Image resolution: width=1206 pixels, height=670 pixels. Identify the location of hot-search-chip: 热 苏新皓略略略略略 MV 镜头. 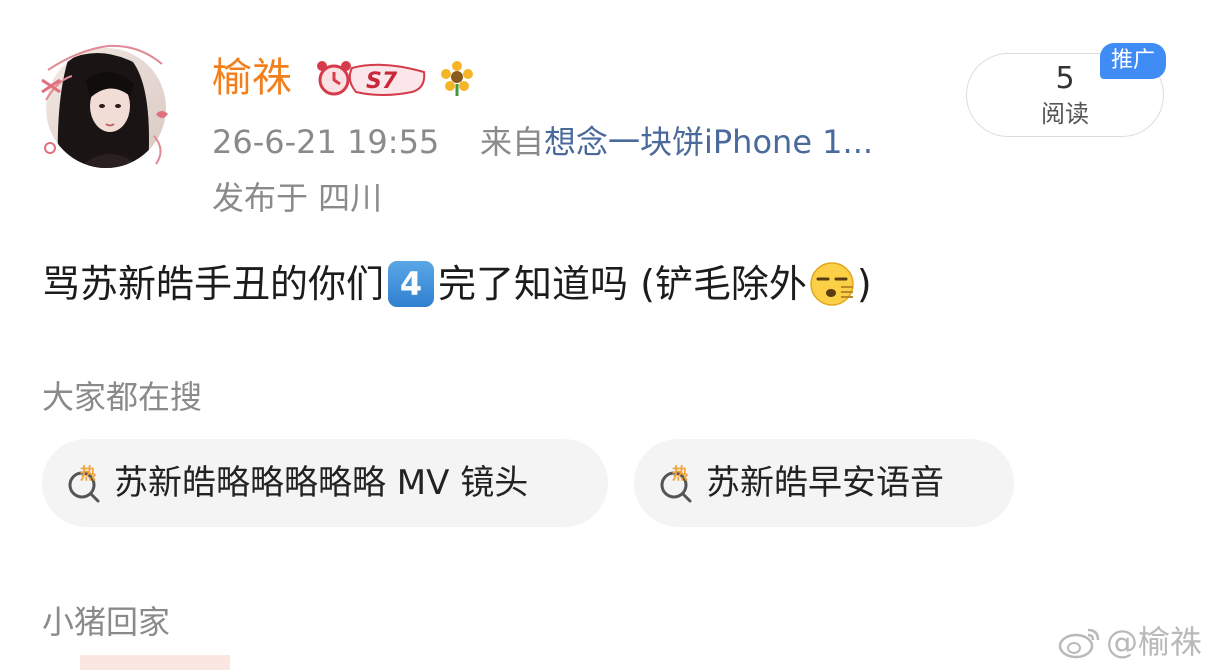
(325, 483).